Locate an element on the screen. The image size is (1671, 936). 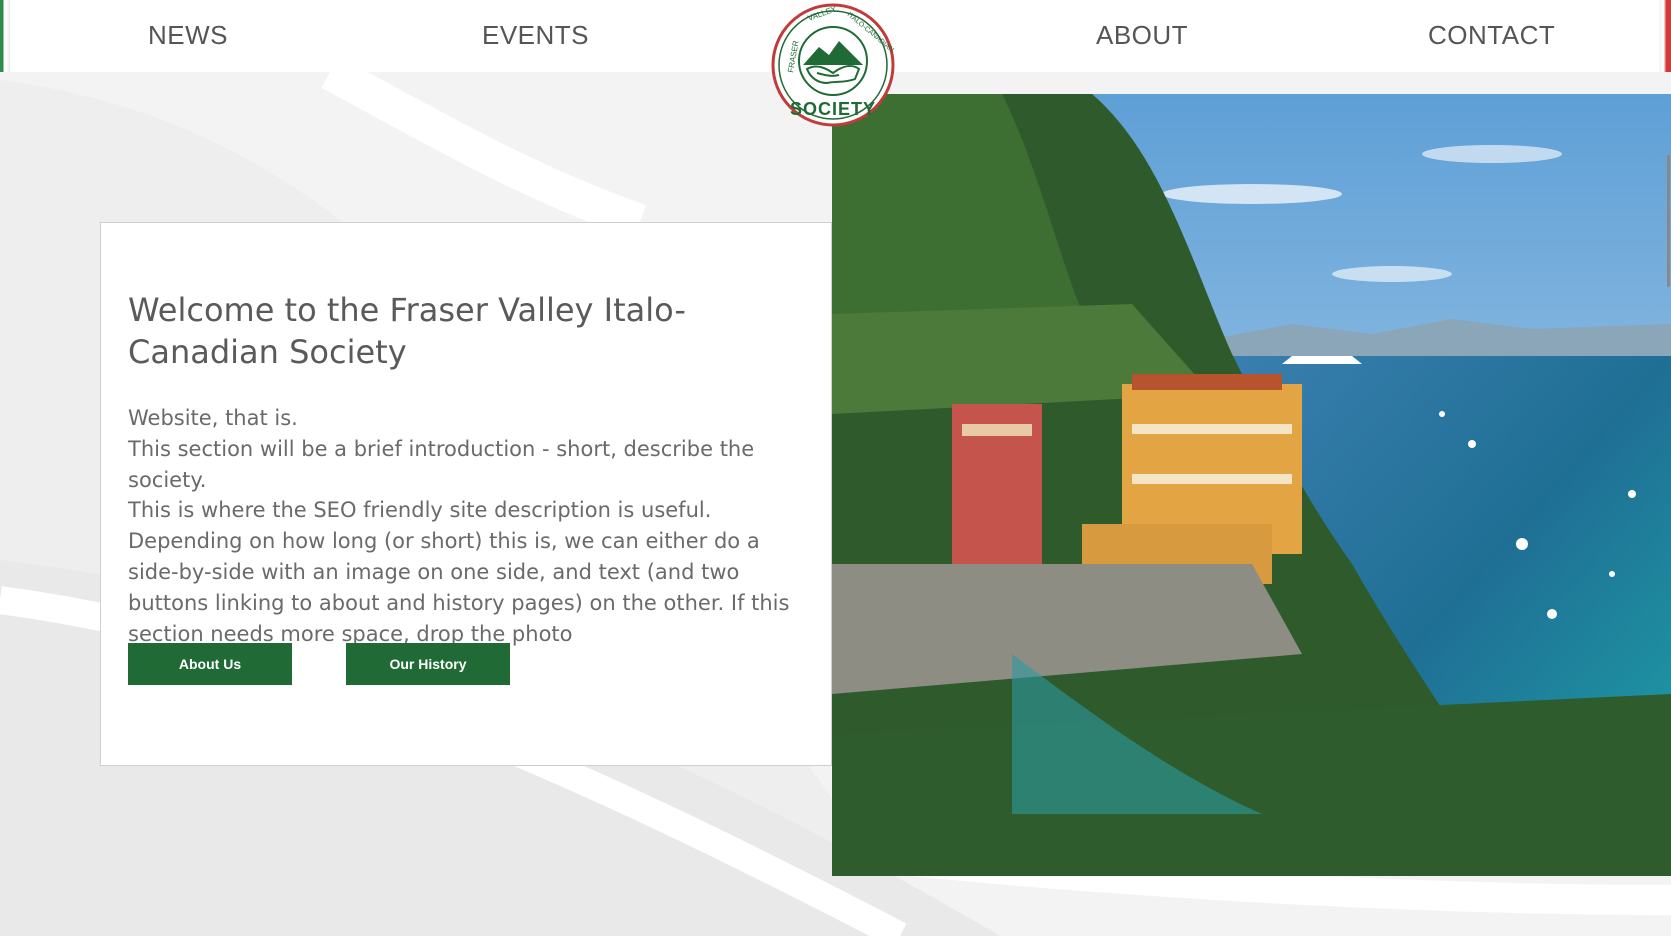
flag-stripe-left is located at coordinates (5, 36).